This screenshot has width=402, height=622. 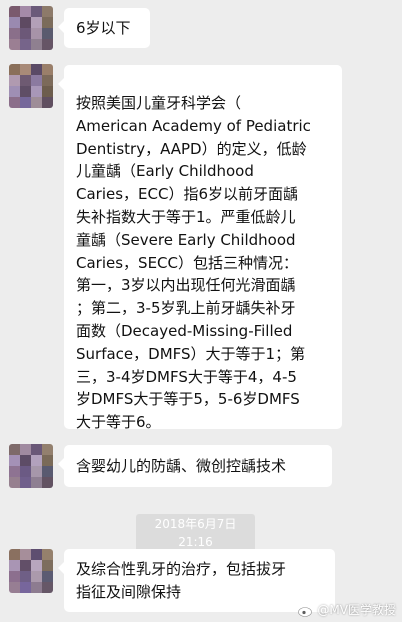 What do you see at coordinates (195, 533) in the screenshot?
I see `timestamp-label: 2018年6月7日 21:16` at bounding box center [195, 533].